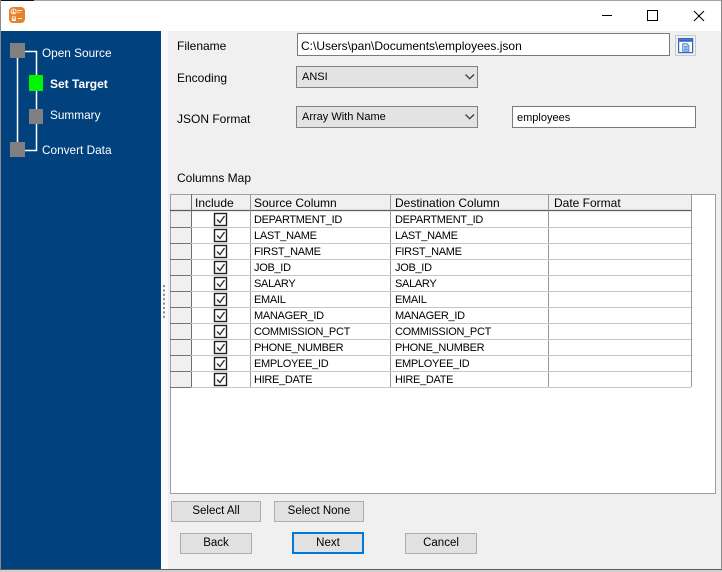  I want to click on svg-text: Source Column, so click(295, 203).